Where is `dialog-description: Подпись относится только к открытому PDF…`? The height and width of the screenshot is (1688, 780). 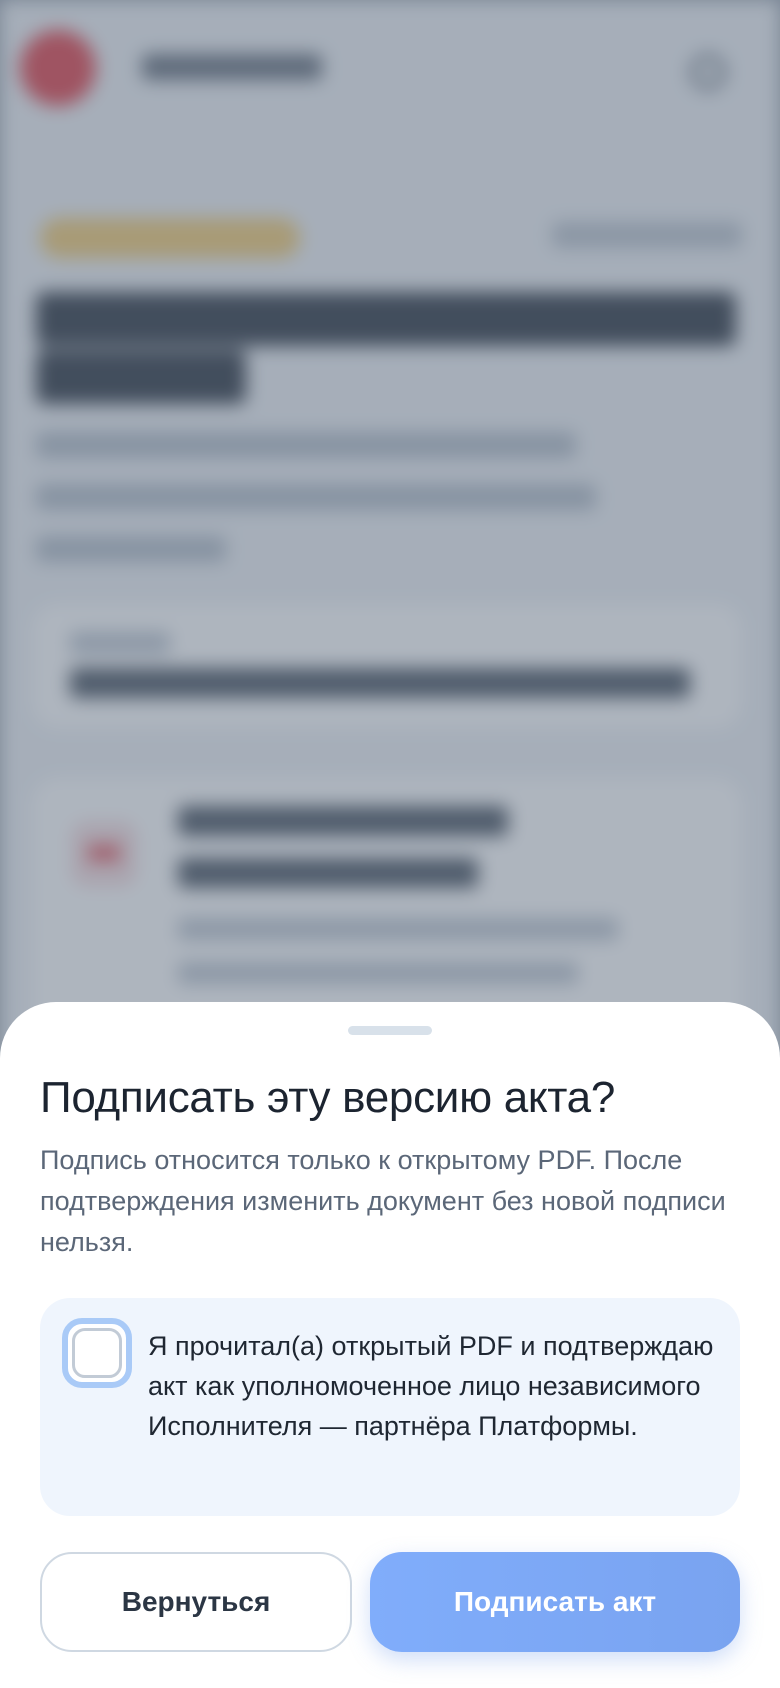 dialog-description: Подпись относится только к открытому PDF… is located at coordinates (383, 1201).